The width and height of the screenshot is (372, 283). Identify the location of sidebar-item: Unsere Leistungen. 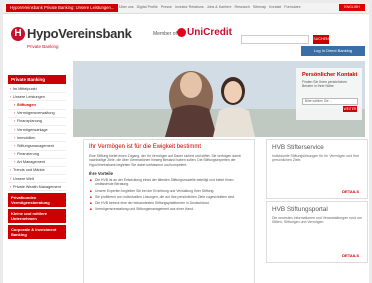
(37, 97).